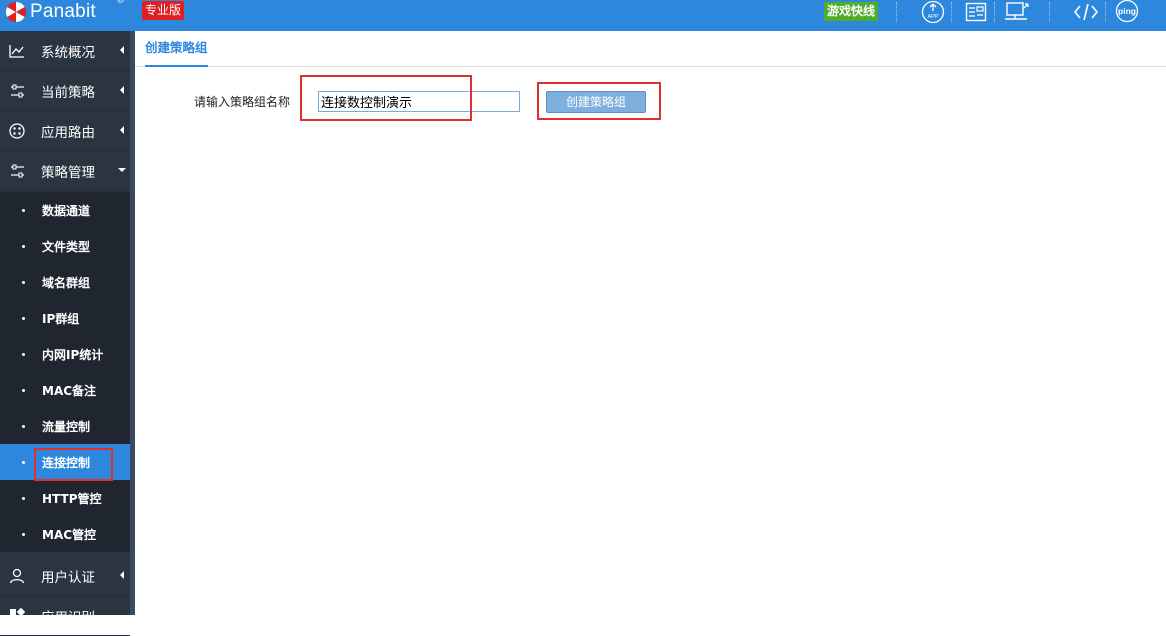 The image size is (1166, 636). Describe the element at coordinates (68, 52) in the screenshot. I see `sidebar-item-label: 系统概况` at that location.